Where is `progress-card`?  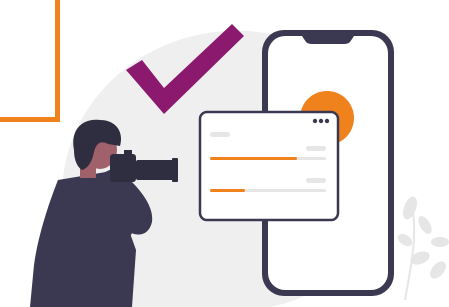 progress-card is located at coordinates (269, 166).